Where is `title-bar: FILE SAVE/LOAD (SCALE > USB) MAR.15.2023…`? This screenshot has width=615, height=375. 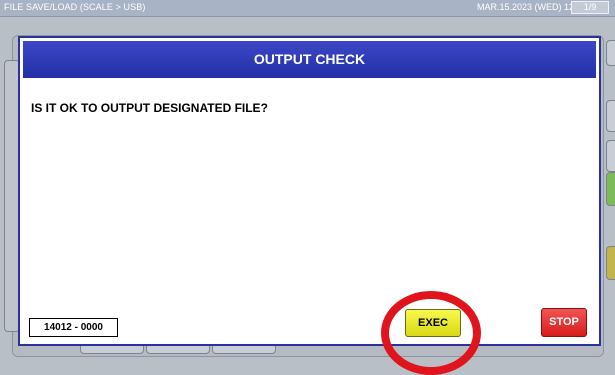 title-bar: FILE SAVE/LOAD (SCALE > USB) MAR.15.2023… is located at coordinates (307, 8).